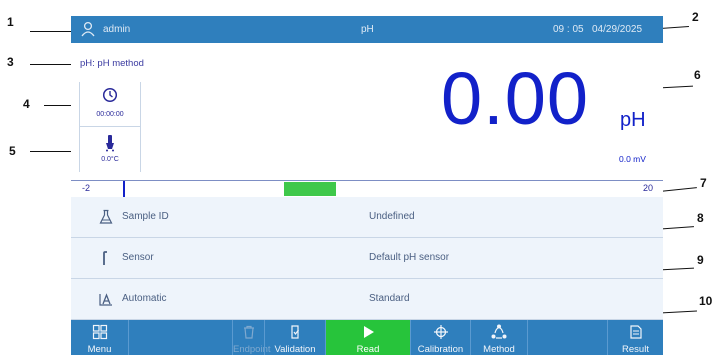 The width and height of the screenshot is (719, 355). What do you see at coordinates (99, 332) in the screenshot?
I see `grid-icon` at bounding box center [99, 332].